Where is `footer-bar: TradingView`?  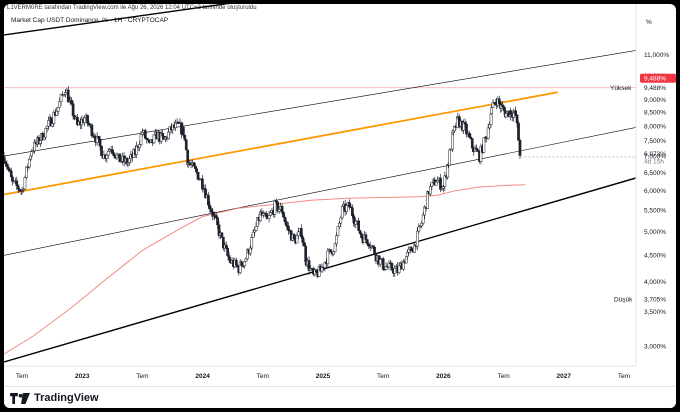
footer-bar: TradingView is located at coordinates (340, 397).